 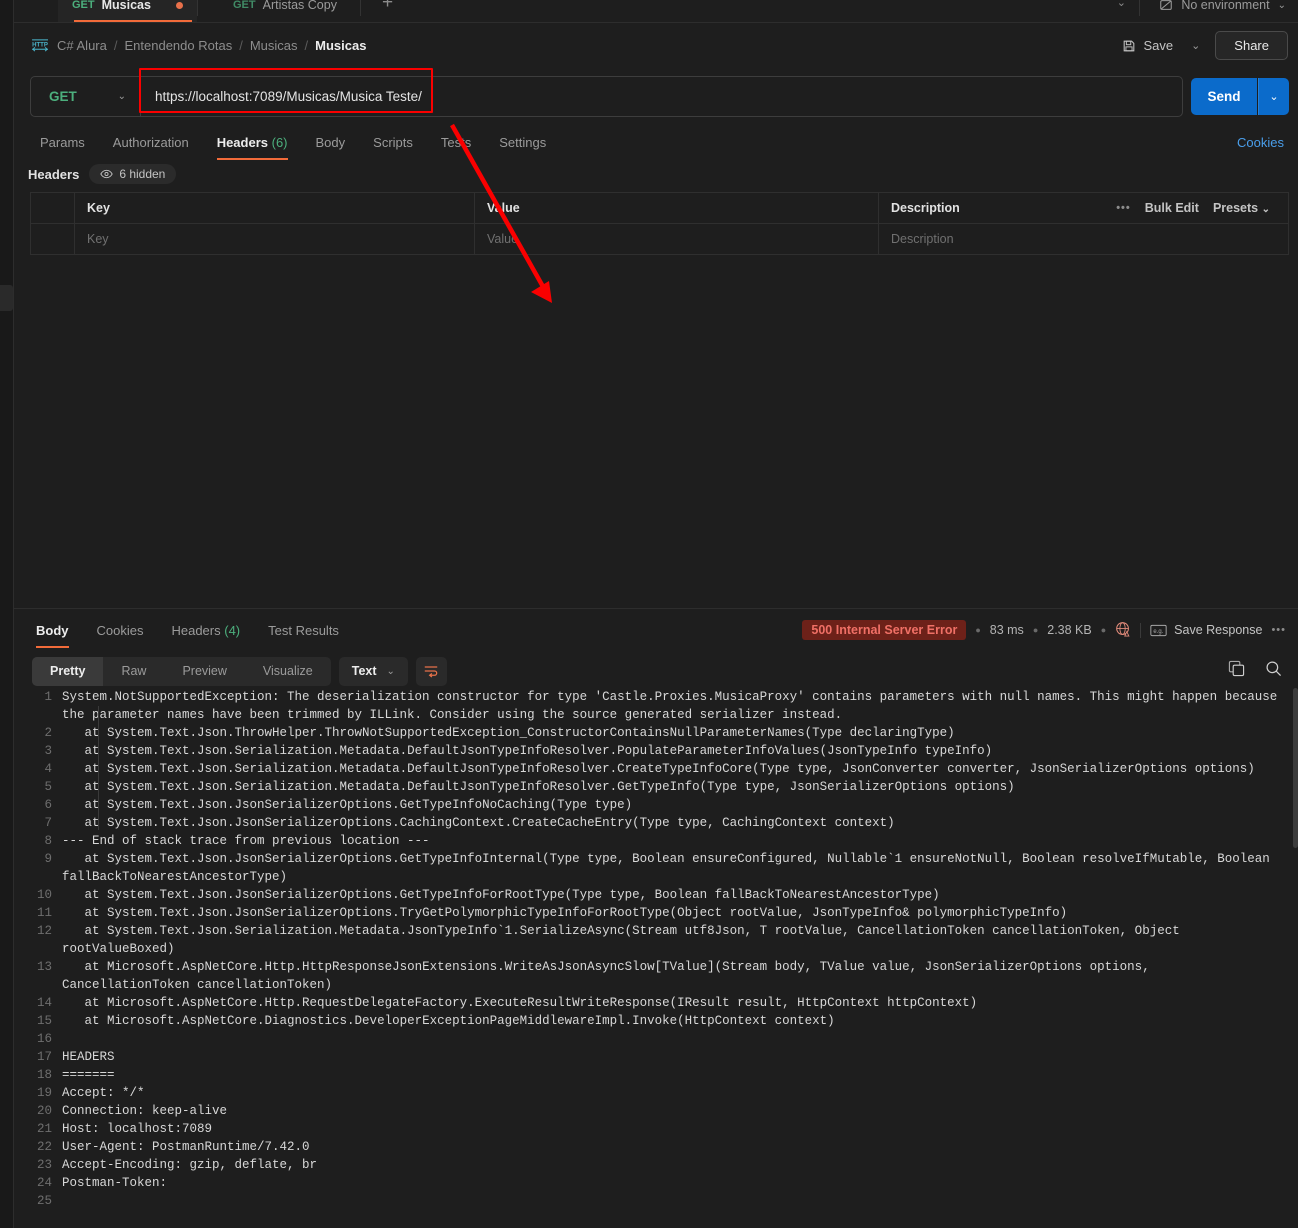 What do you see at coordinates (677, 239) in the screenshot?
I see `value-input: Value` at bounding box center [677, 239].